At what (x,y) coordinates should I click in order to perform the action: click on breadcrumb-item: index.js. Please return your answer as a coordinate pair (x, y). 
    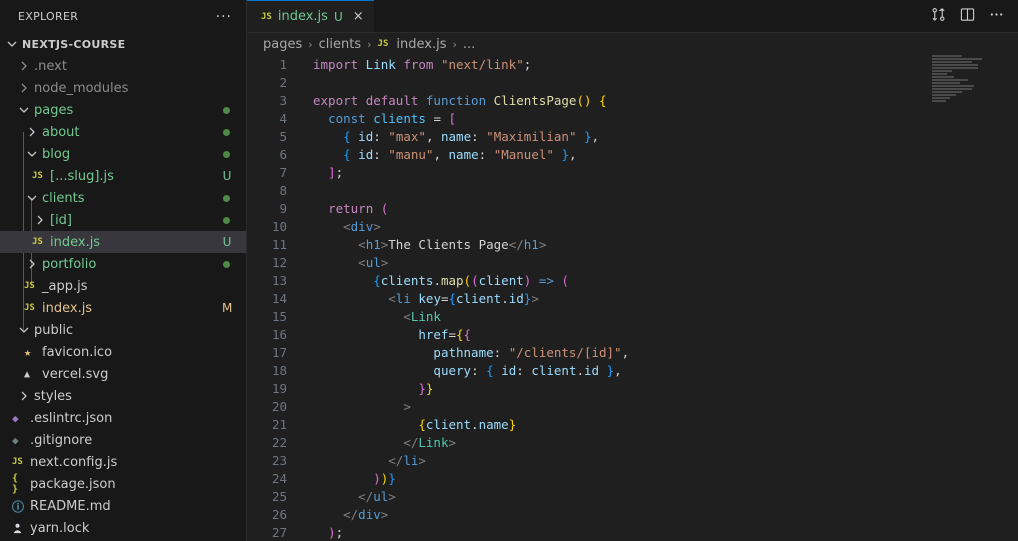
    Looking at the image, I should click on (421, 44).